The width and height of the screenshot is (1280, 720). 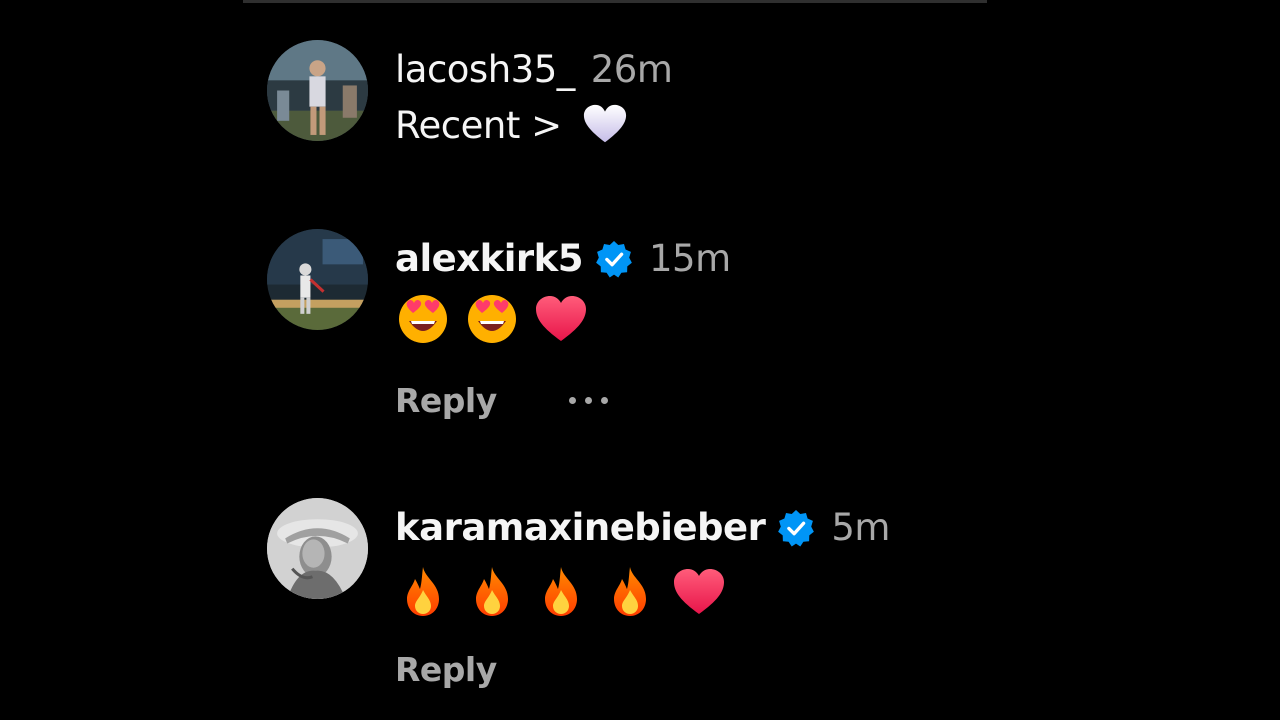 What do you see at coordinates (485, 69) in the screenshot?
I see `username-link: lacosh35_` at bounding box center [485, 69].